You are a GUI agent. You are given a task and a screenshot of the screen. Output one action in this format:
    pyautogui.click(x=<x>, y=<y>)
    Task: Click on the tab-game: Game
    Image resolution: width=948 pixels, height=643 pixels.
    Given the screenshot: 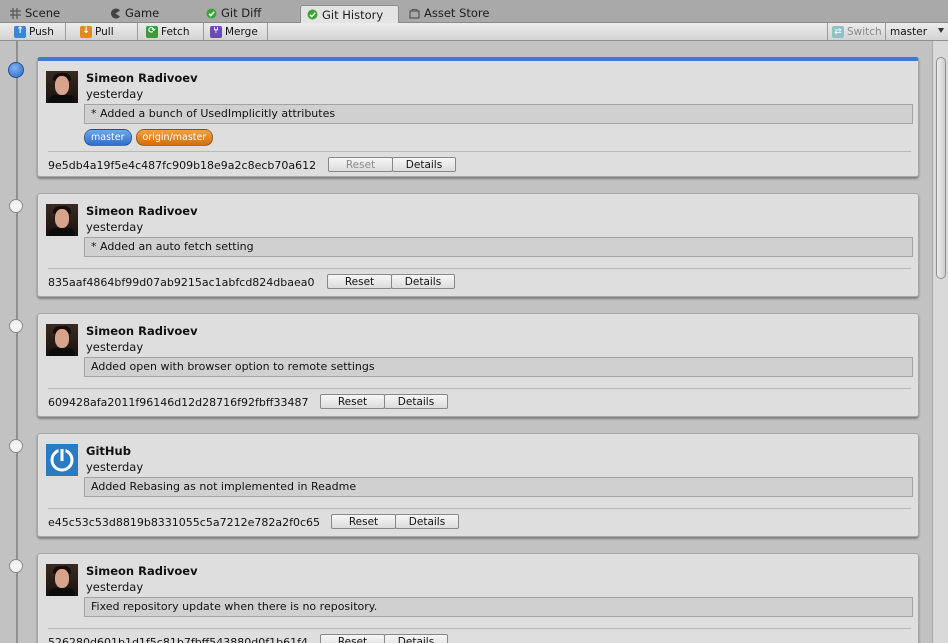 What is the action you would take?
    pyautogui.click(x=134, y=13)
    